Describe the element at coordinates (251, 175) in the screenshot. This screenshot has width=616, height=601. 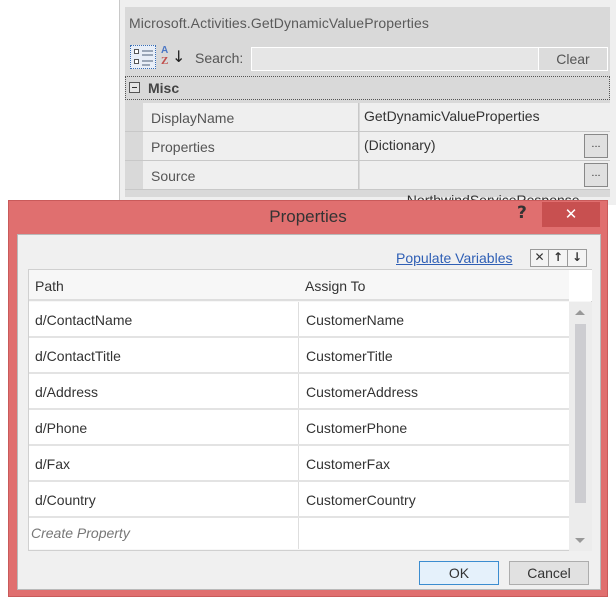
I see `property-name: Source` at that location.